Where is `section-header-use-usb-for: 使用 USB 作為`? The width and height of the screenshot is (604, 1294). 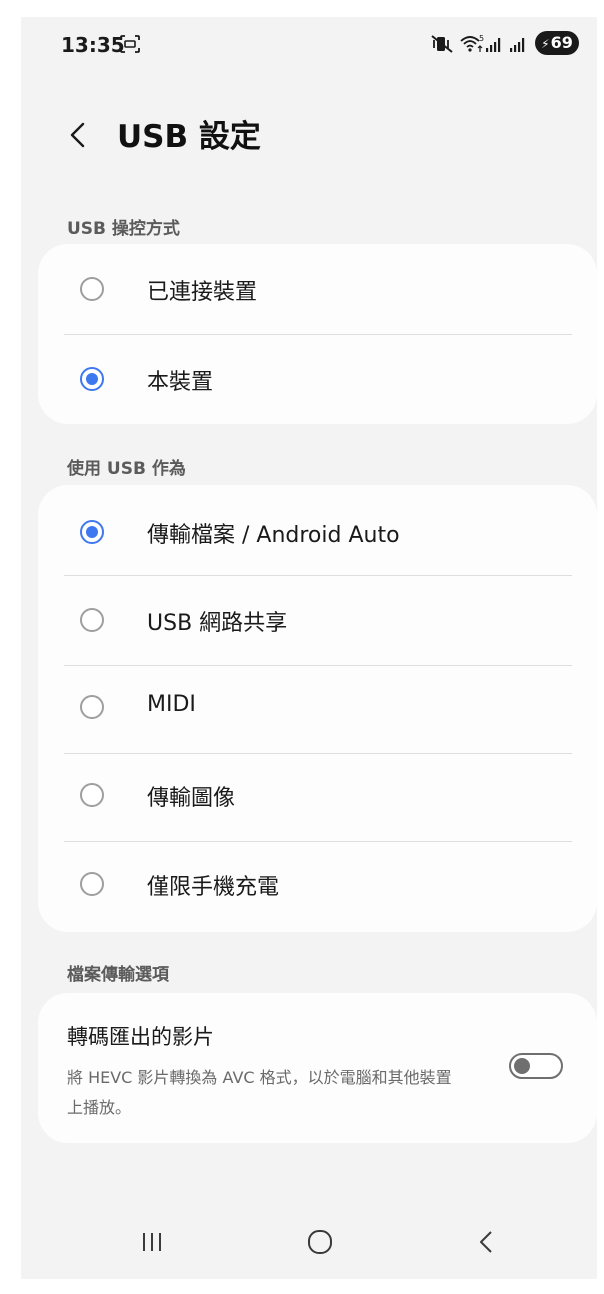 section-header-use-usb-for: 使用 USB 作為 is located at coordinates (126, 469).